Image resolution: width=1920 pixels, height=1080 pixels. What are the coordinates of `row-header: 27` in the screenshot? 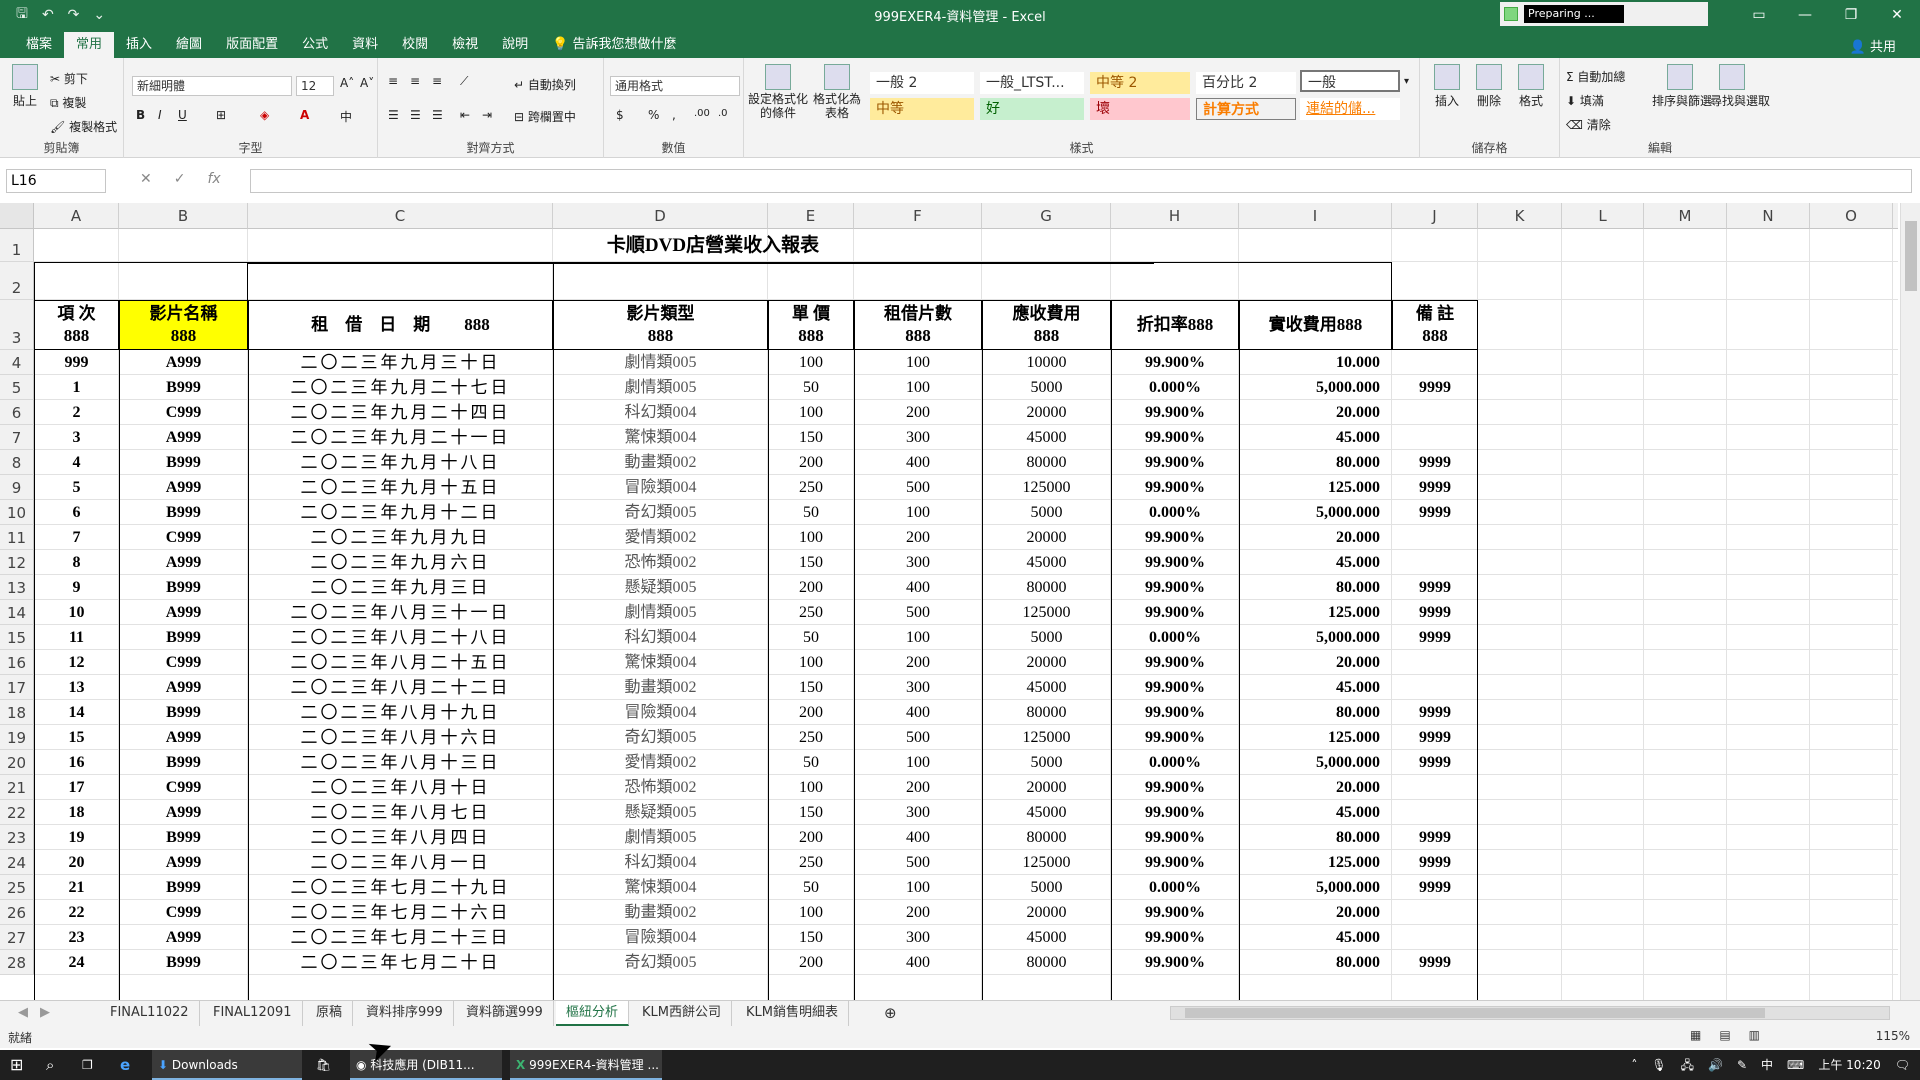 It's located at (17, 937).